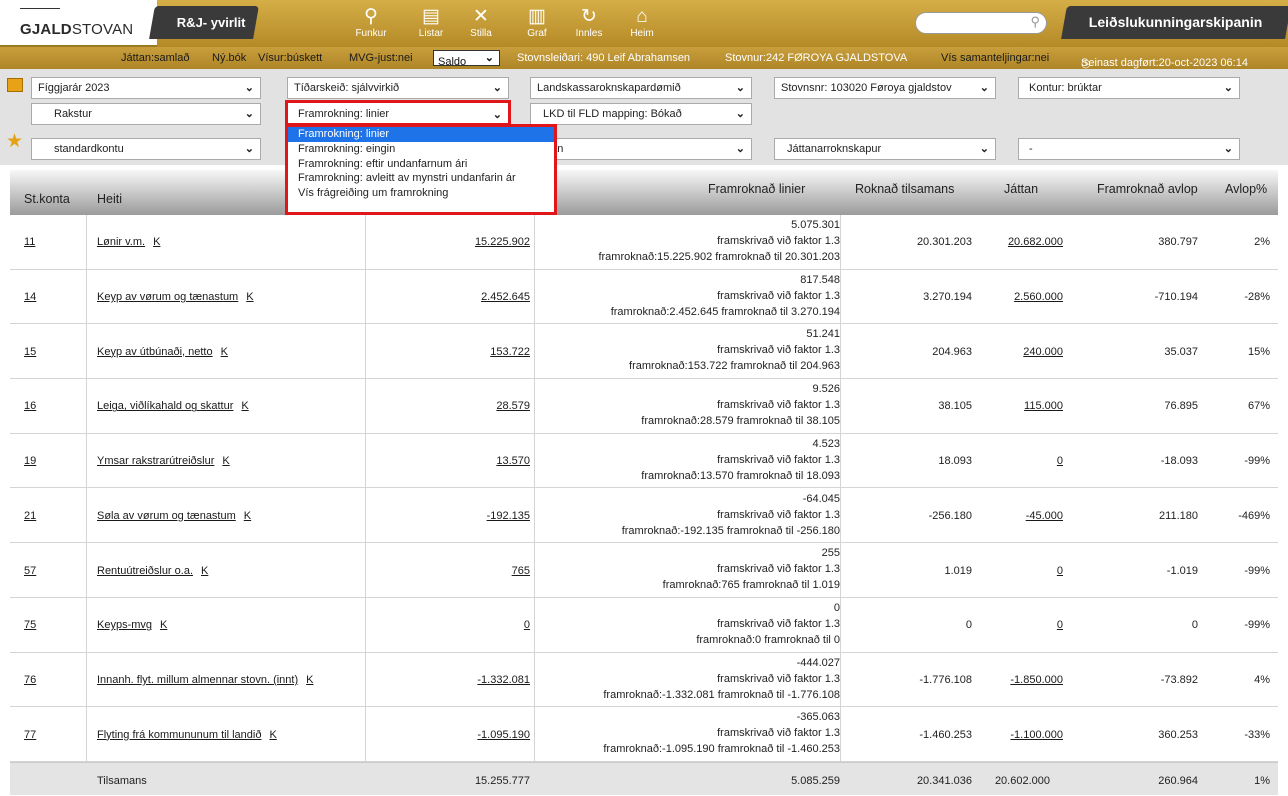 The image size is (1288, 796). What do you see at coordinates (589, 22) in the screenshot?
I see `nav-innles-button: ↻ Innles` at bounding box center [589, 22].